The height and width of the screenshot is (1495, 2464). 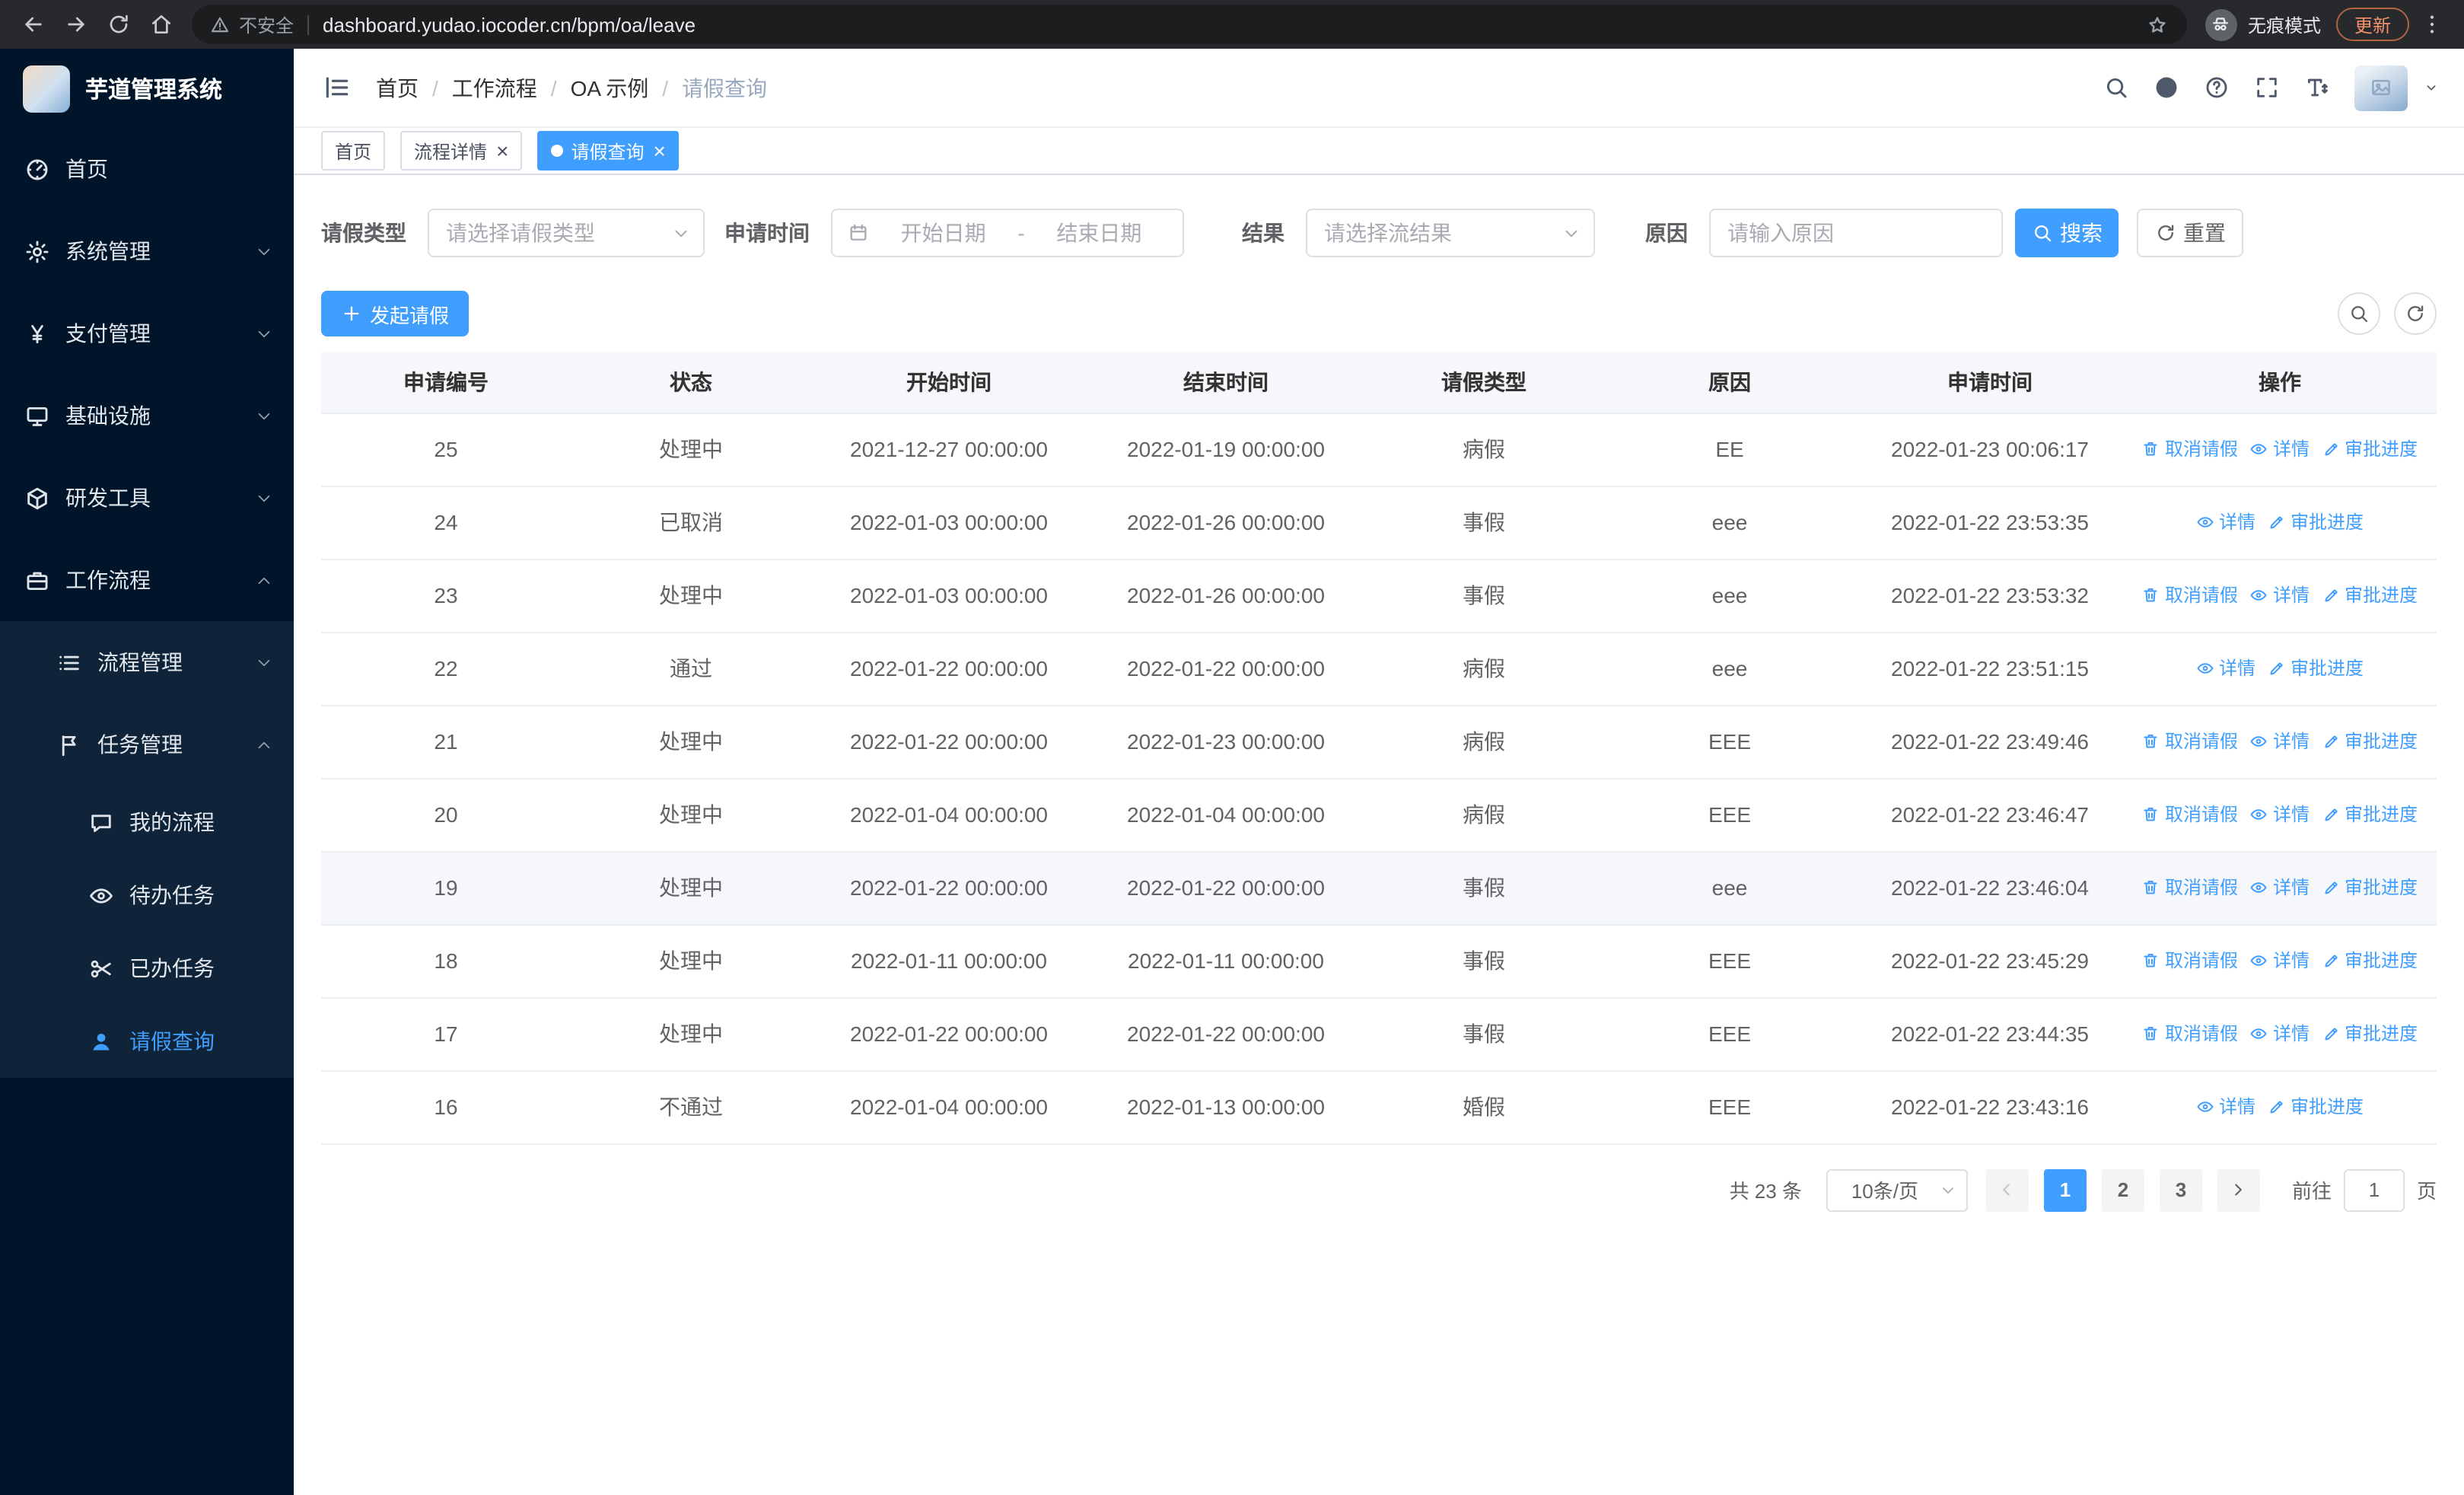 What do you see at coordinates (147, 416) in the screenshot?
I see `sidebar-item-infrastructure: 基础设施` at bounding box center [147, 416].